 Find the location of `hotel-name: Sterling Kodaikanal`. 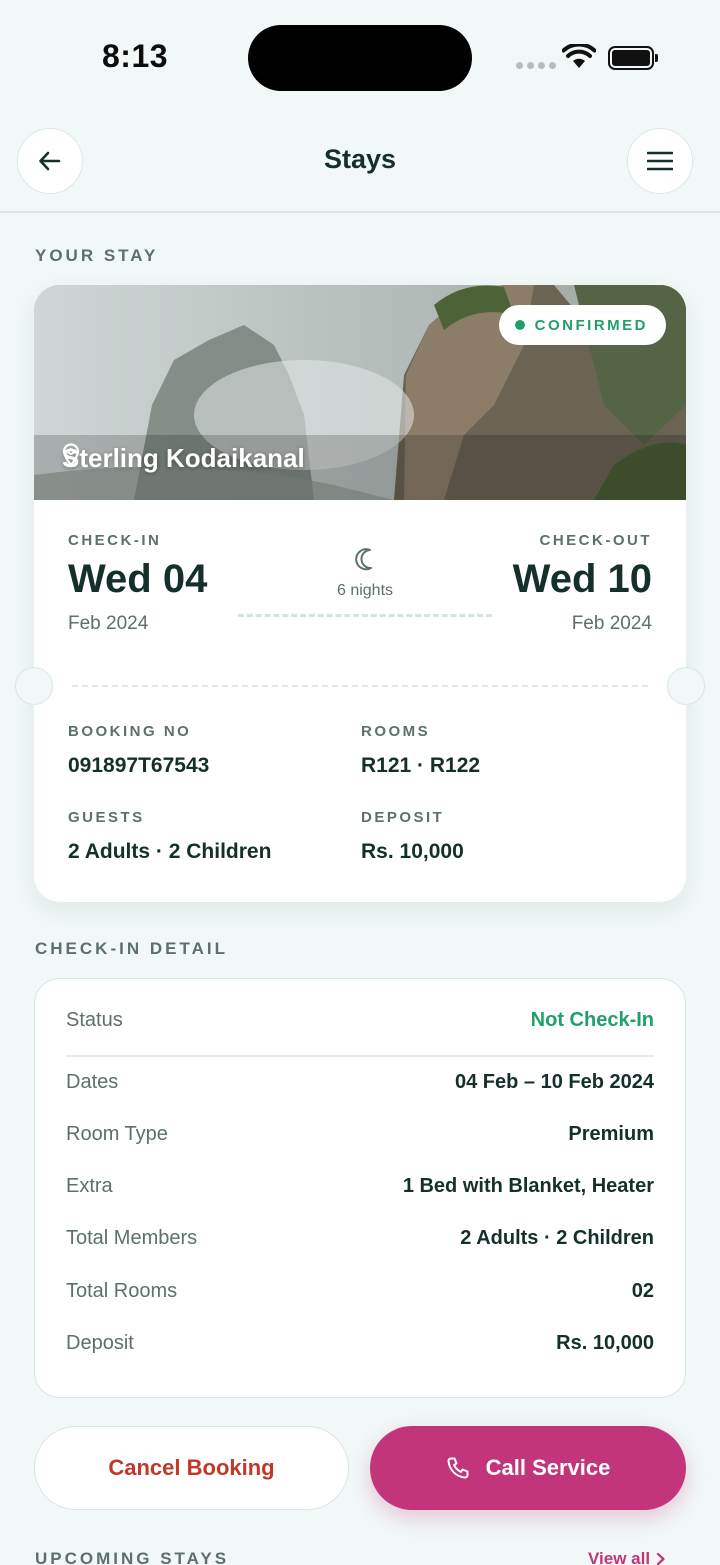

hotel-name: Sterling Kodaikanal is located at coordinates (183, 458).